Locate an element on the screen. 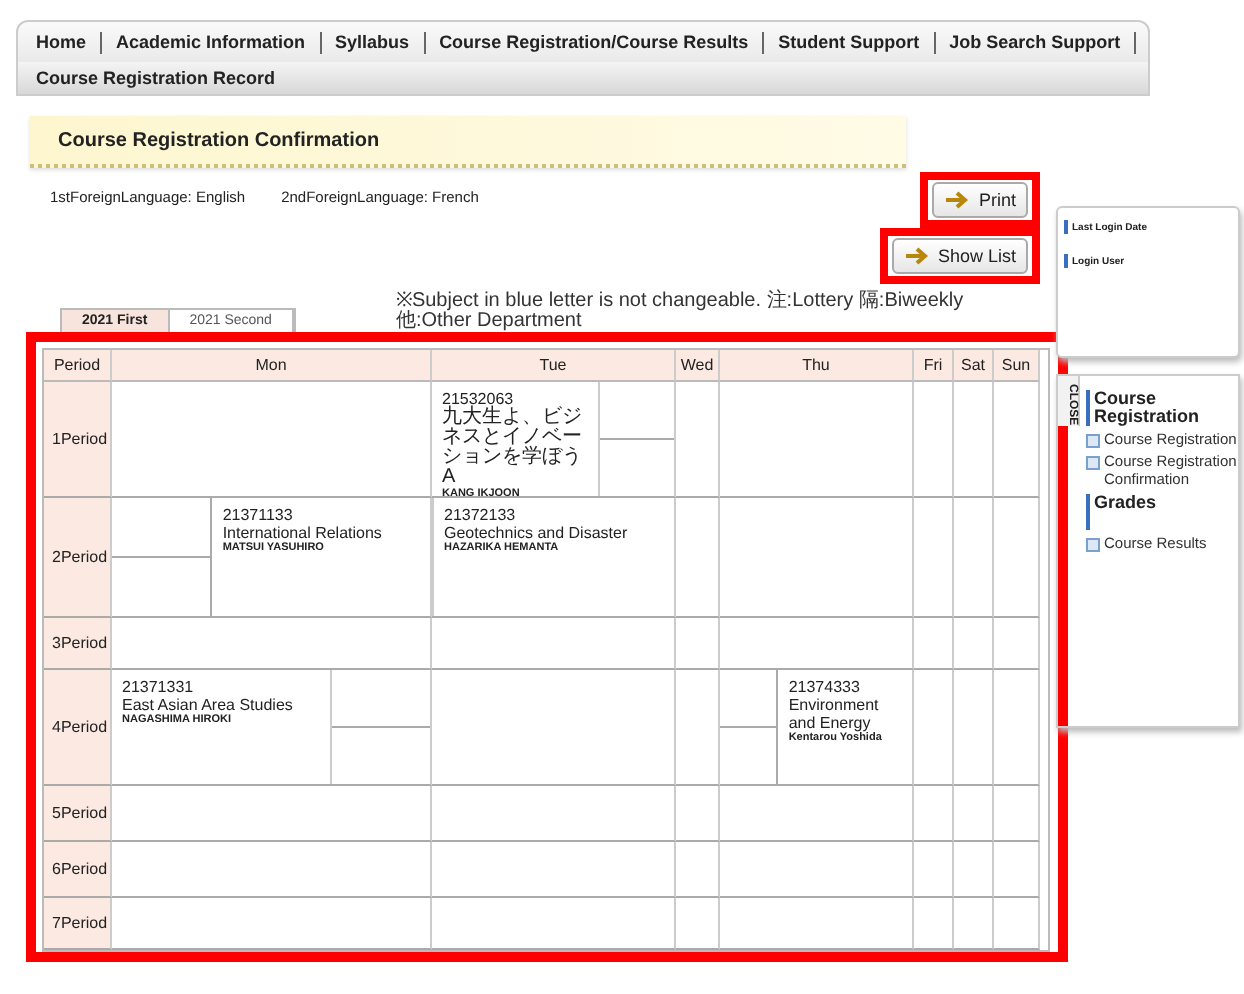  column-header: Fri is located at coordinates (934, 366).